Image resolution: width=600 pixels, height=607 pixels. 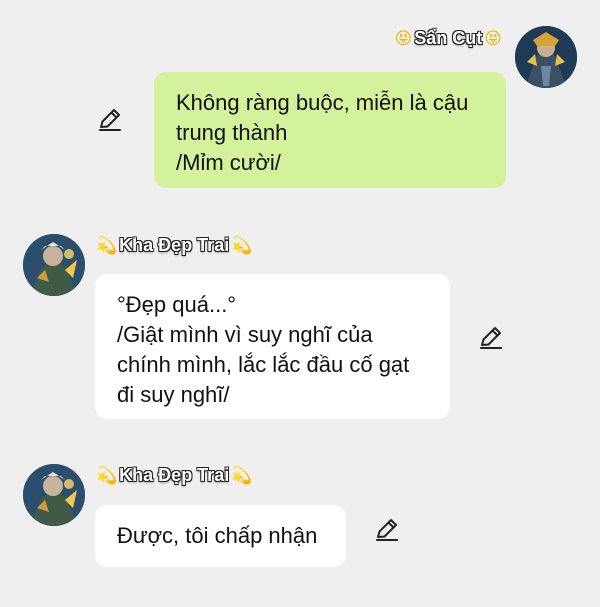 I want to click on message-bubble: Được, tôi chấp nhận, so click(x=220, y=536).